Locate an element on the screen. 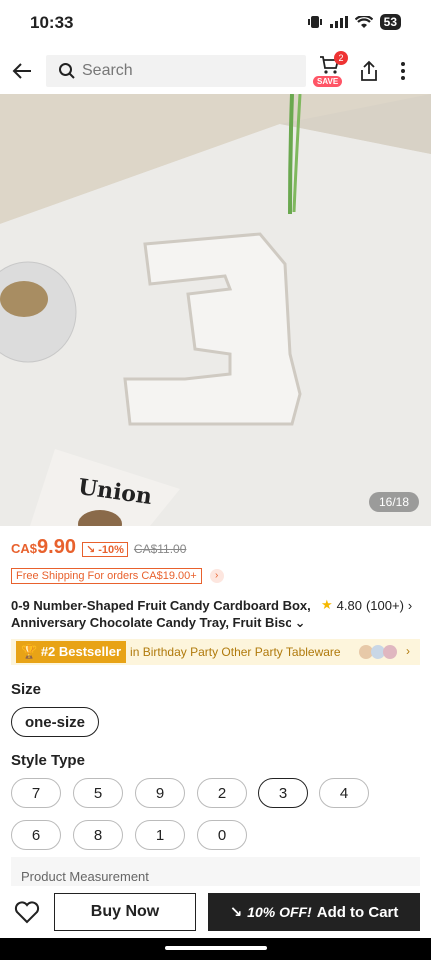  status-icons: 53 is located at coordinates (354, 22).